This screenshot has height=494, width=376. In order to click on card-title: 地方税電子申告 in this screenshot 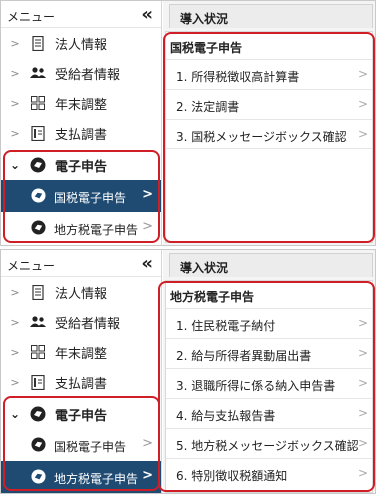, I will do `click(212, 297)`.